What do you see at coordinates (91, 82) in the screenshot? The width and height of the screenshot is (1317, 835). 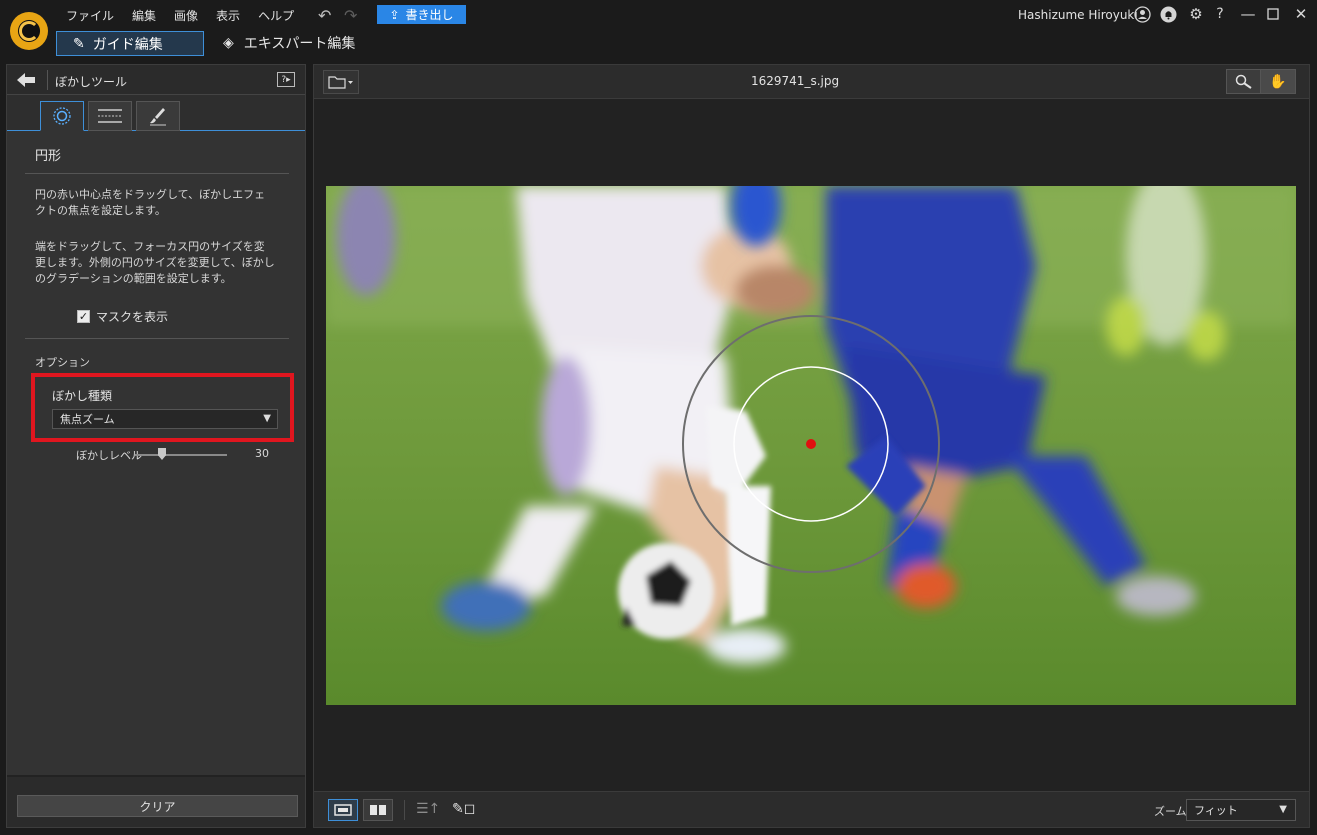 I see `panel-title: ぼかしツール` at bounding box center [91, 82].